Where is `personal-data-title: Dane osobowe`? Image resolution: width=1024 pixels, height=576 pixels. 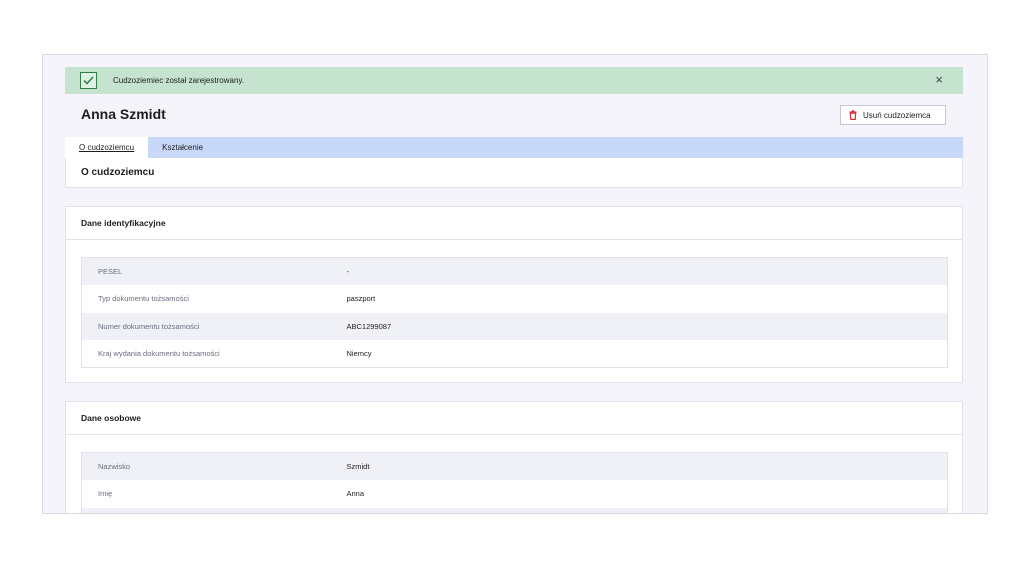 personal-data-title: Dane osobowe is located at coordinates (514, 418).